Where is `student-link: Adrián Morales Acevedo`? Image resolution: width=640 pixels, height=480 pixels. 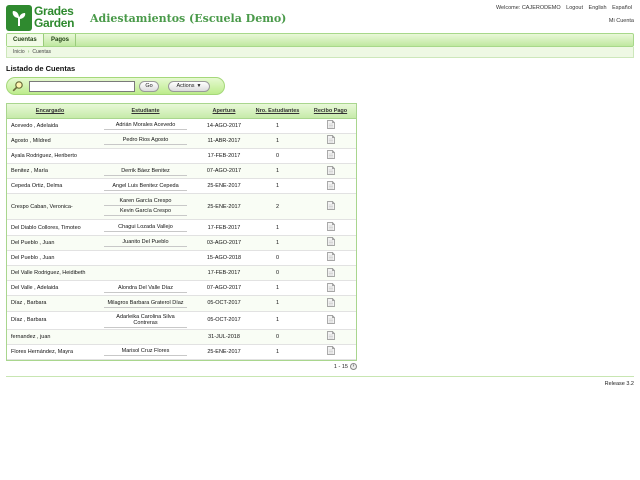
student-link: Adrián Morales Acevedo is located at coordinates (145, 126).